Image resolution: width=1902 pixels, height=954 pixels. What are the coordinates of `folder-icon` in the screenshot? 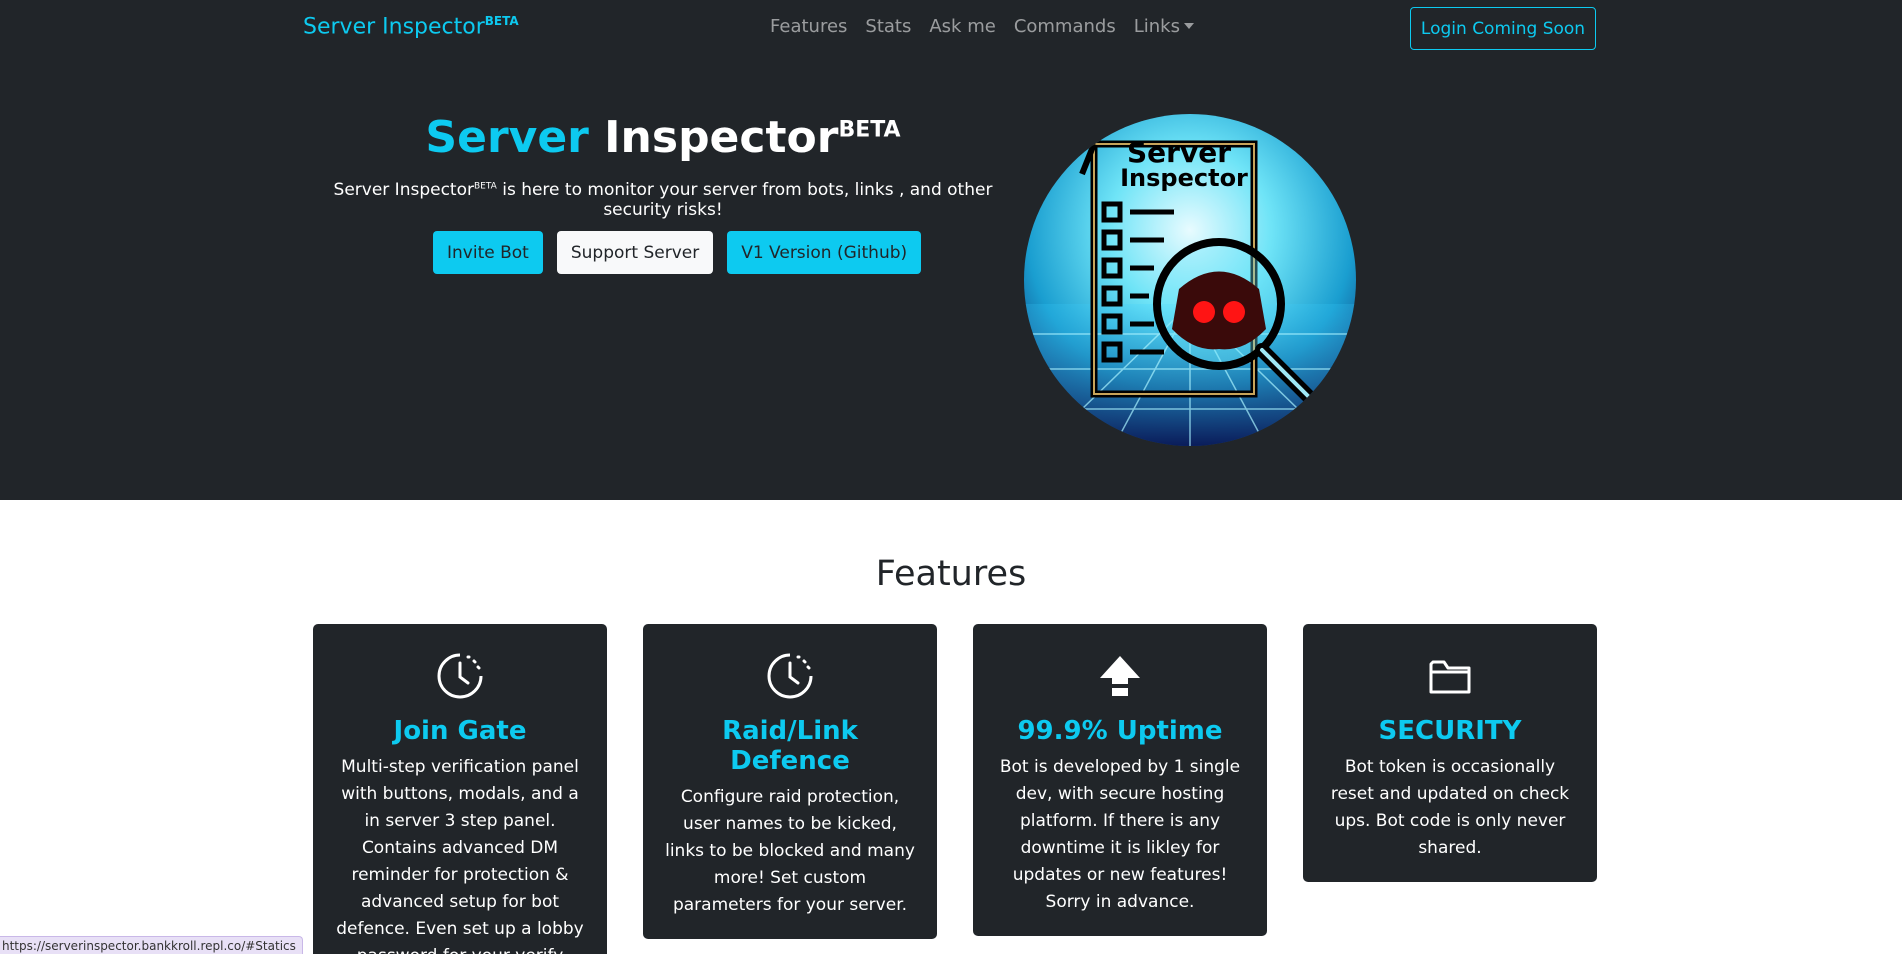 It's located at (1450, 676).